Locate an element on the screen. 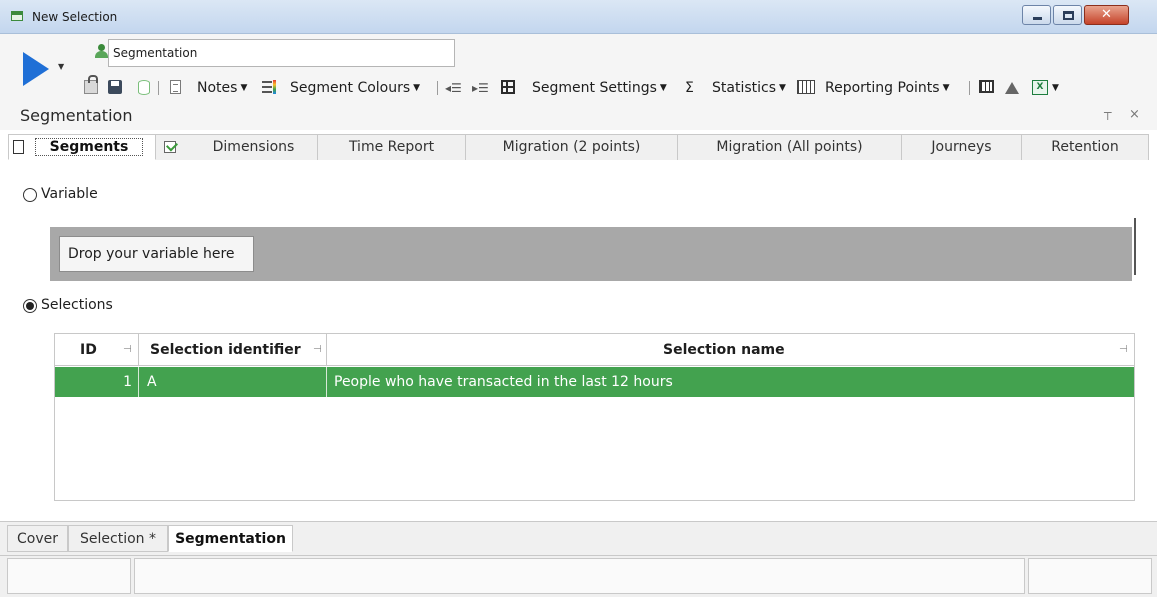 This screenshot has width=1157, height=597. window-title: New Selection is located at coordinates (75, 17).